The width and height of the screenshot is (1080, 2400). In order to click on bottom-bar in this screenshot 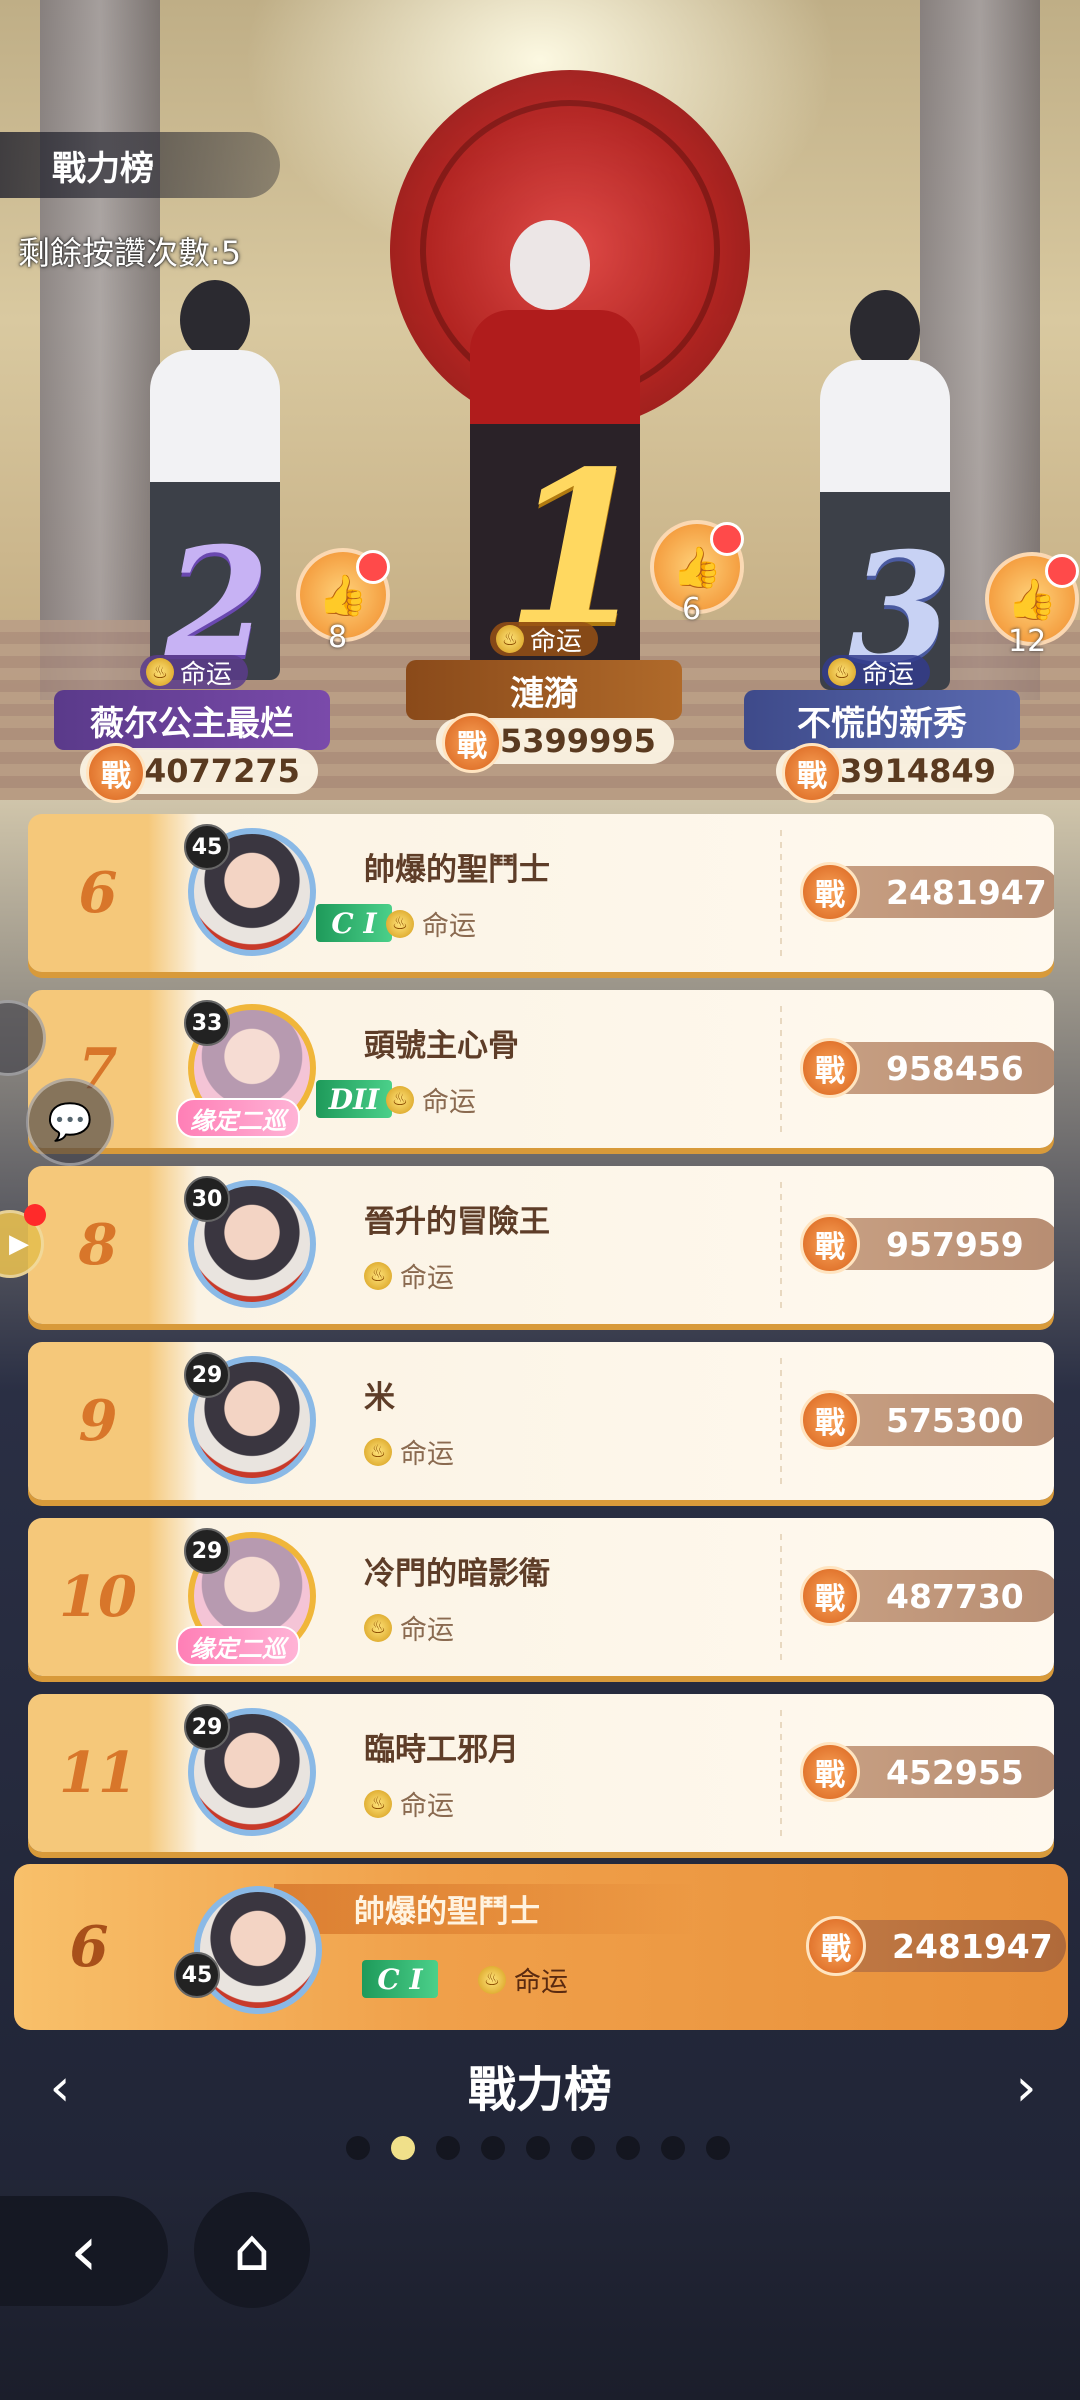, I will do `click(540, 2290)`.